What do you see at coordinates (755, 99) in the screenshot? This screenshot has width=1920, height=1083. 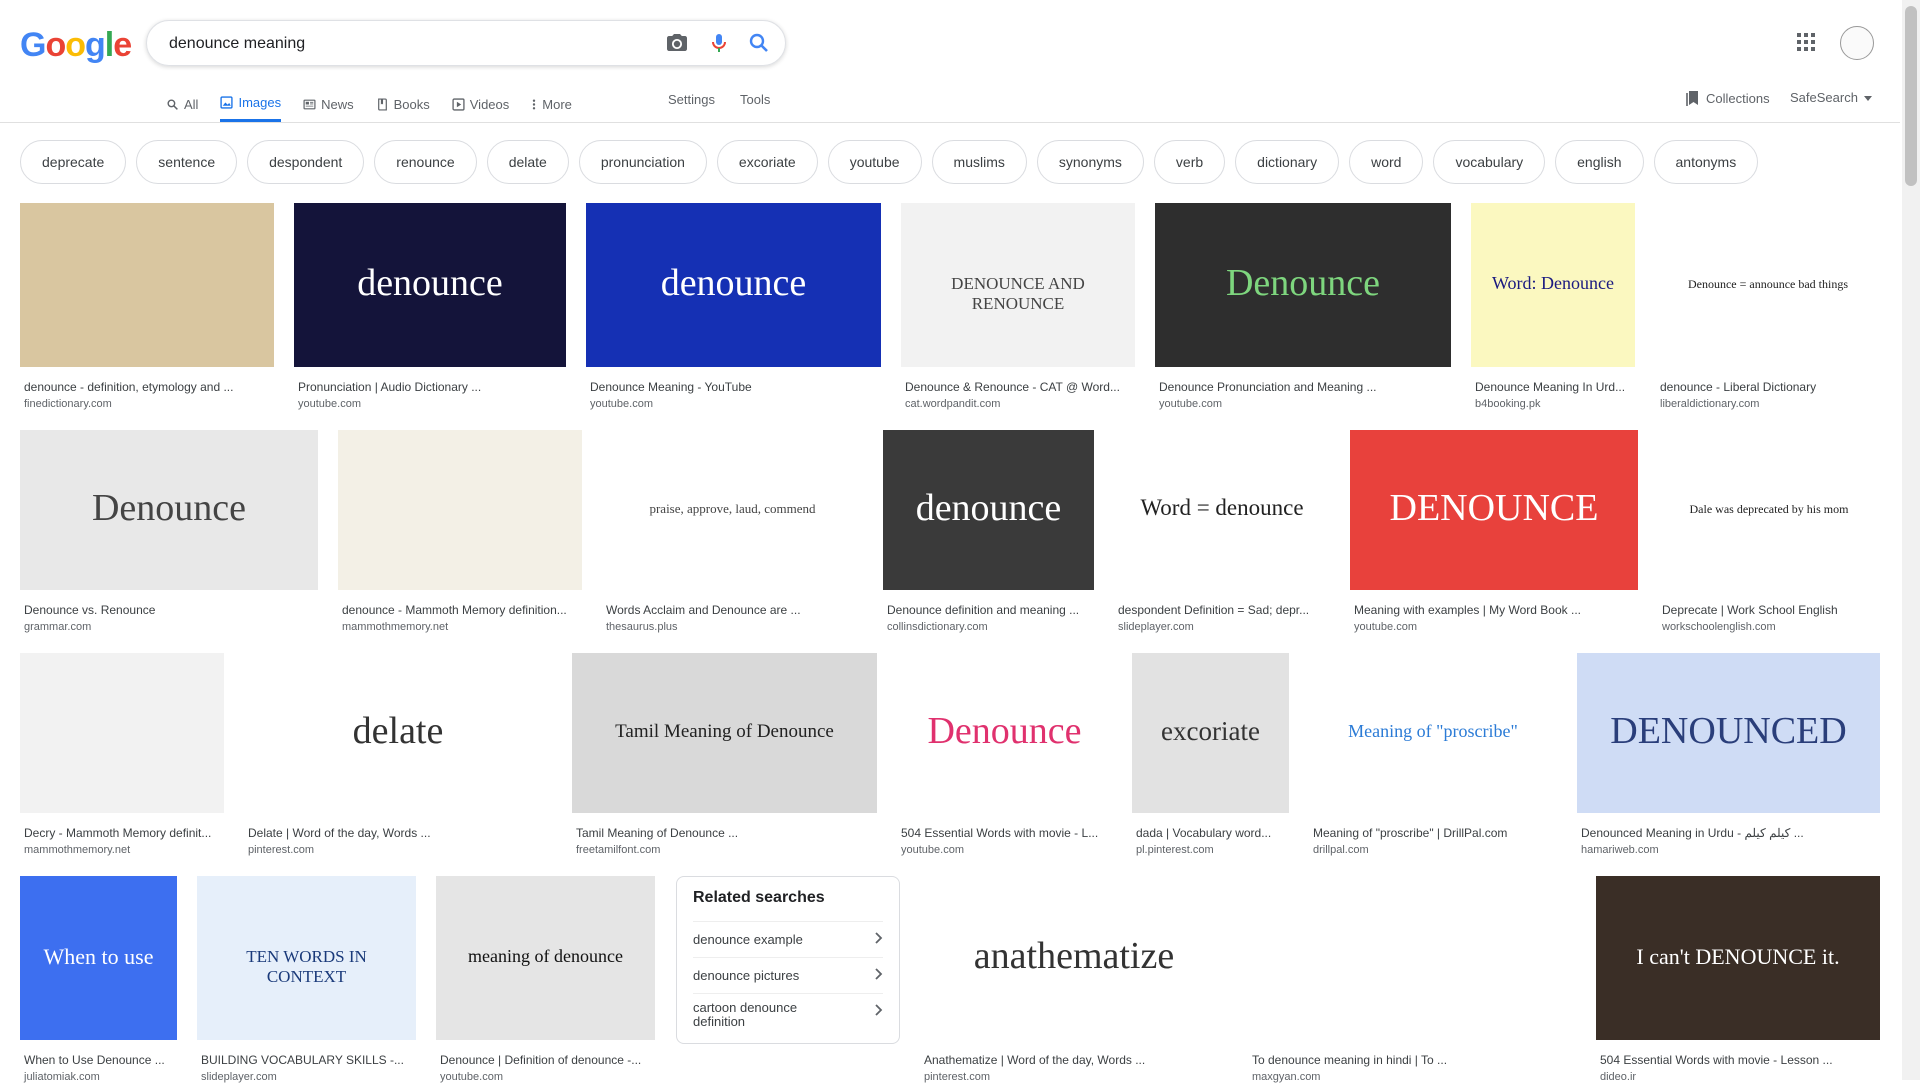 I see `tools-link: Tools` at bounding box center [755, 99].